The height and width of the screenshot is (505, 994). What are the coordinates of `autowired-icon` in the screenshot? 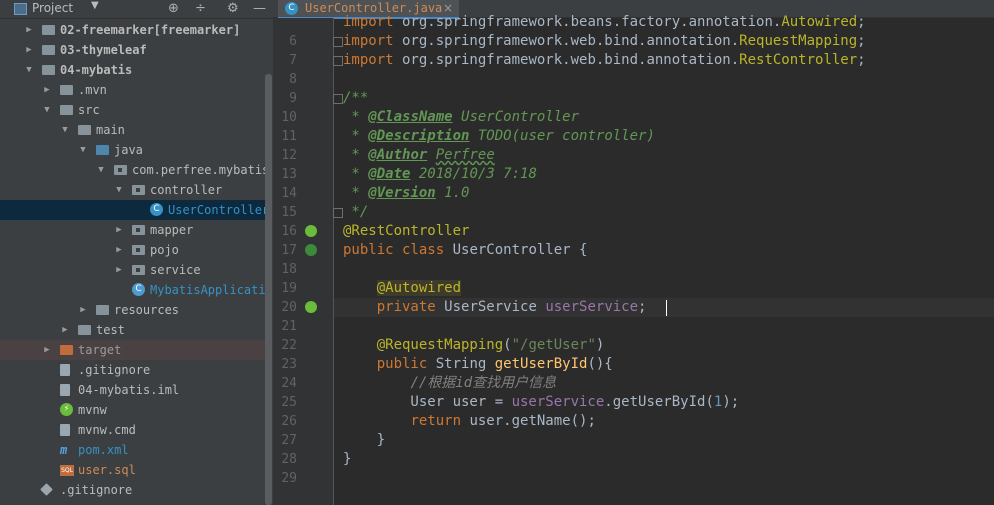 It's located at (311, 307).